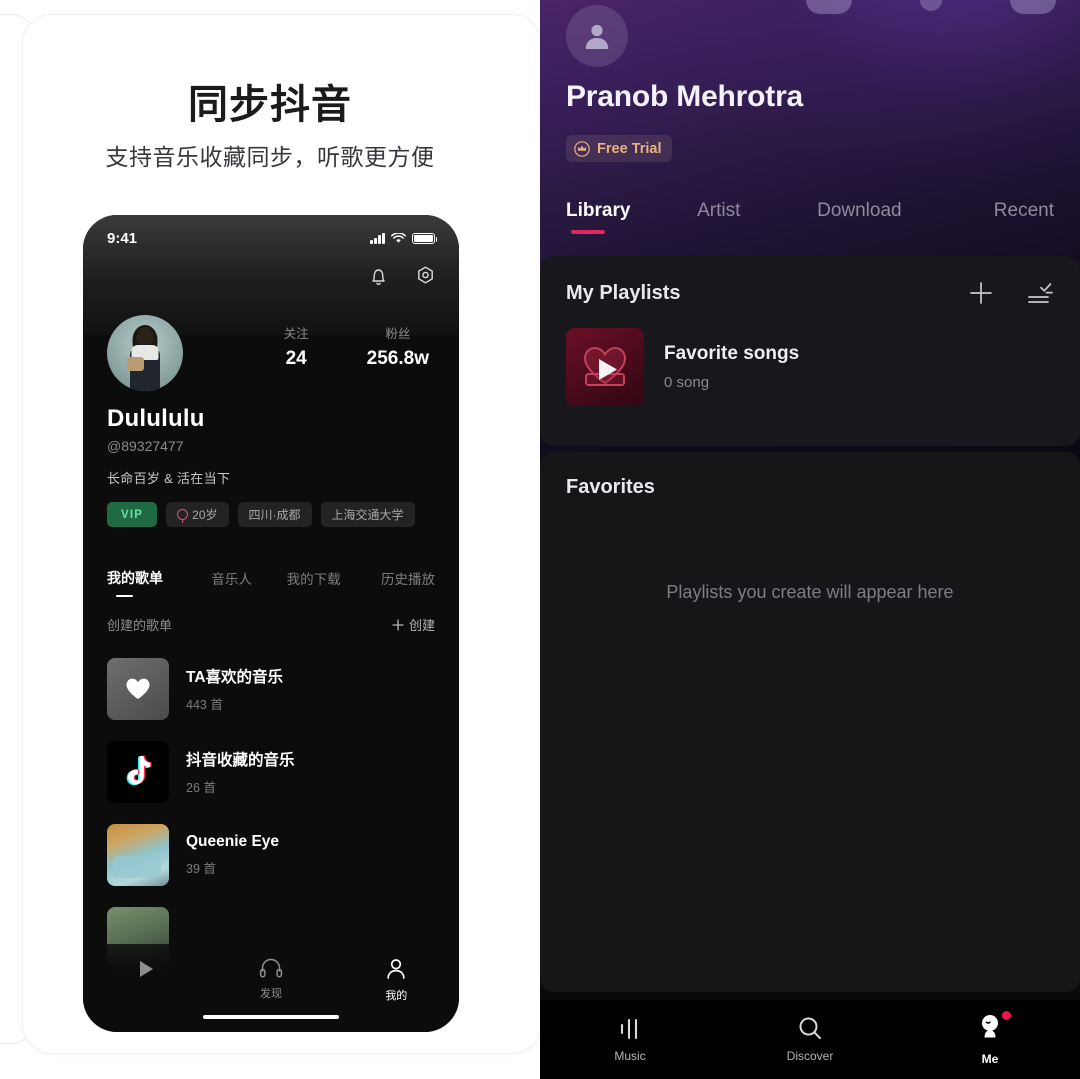 The width and height of the screenshot is (1080, 1079). What do you see at coordinates (138, 855) in the screenshot?
I see `photo-thumb` at bounding box center [138, 855].